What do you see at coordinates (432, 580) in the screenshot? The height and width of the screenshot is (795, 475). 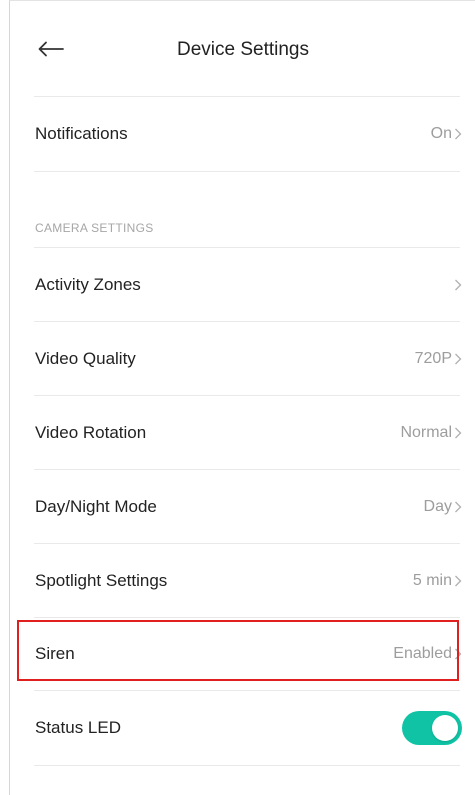 I see `spotlight-settings-value: 5 min` at bounding box center [432, 580].